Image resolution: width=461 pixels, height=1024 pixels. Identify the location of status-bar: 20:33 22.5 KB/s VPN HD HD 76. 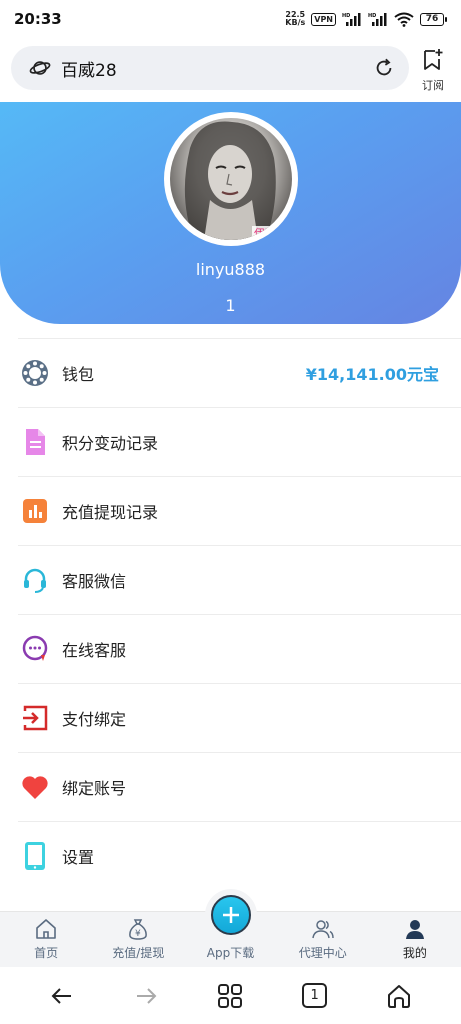
(230, 19).